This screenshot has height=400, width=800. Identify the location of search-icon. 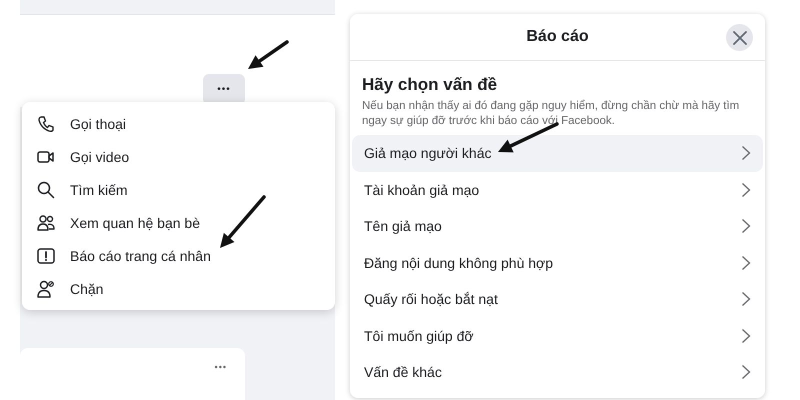
(46, 190).